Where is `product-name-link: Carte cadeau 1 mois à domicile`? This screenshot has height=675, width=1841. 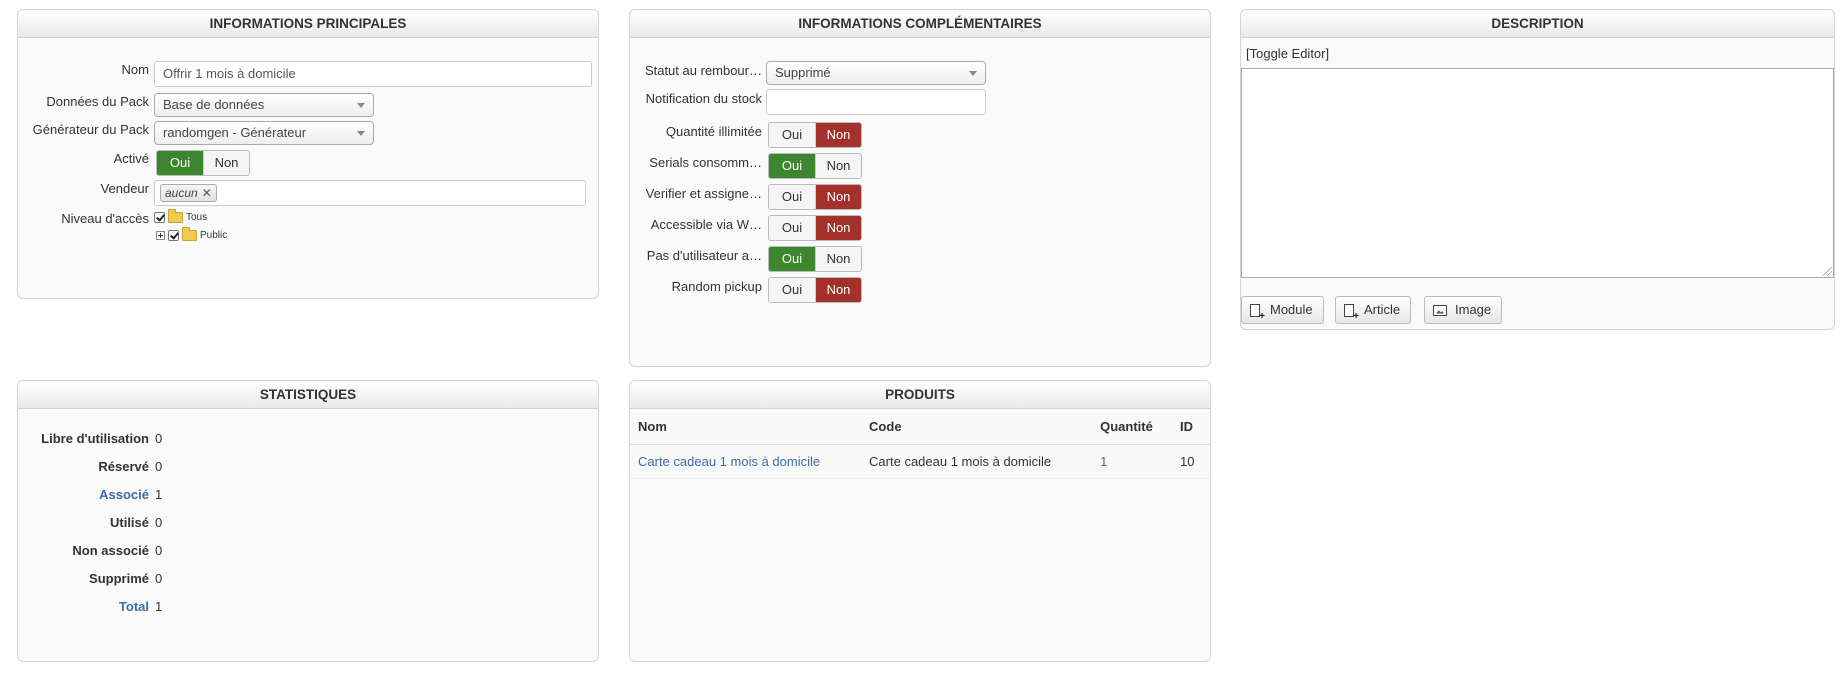 product-name-link: Carte cadeau 1 mois à domicile is located at coordinates (746, 461).